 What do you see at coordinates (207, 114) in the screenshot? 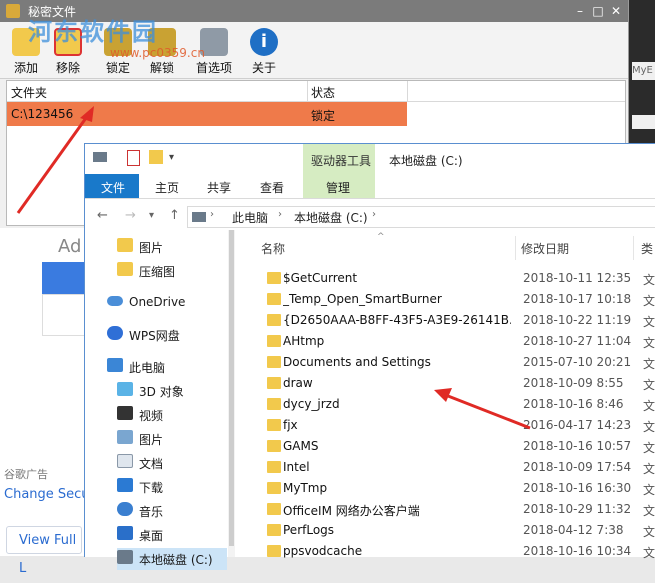
I see `table-row: C:\123456 锁定` at bounding box center [207, 114].